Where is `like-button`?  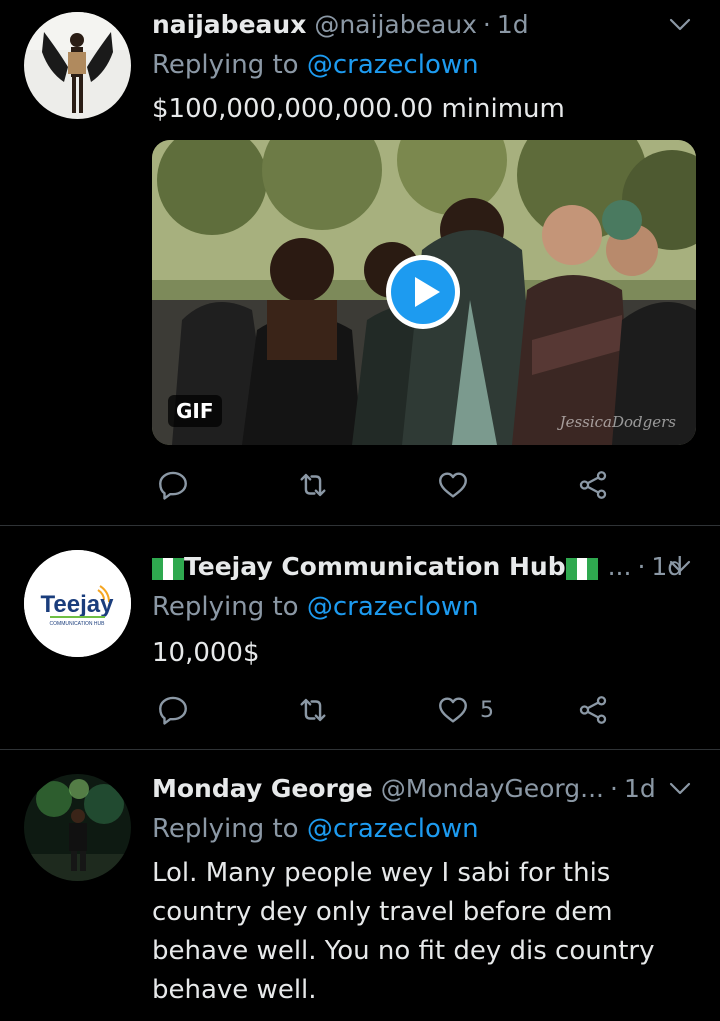 like-button is located at coordinates (453, 485).